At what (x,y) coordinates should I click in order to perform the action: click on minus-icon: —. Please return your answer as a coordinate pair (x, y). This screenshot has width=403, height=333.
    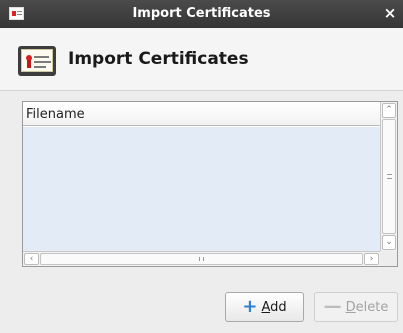
    Looking at the image, I should click on (332, 306).